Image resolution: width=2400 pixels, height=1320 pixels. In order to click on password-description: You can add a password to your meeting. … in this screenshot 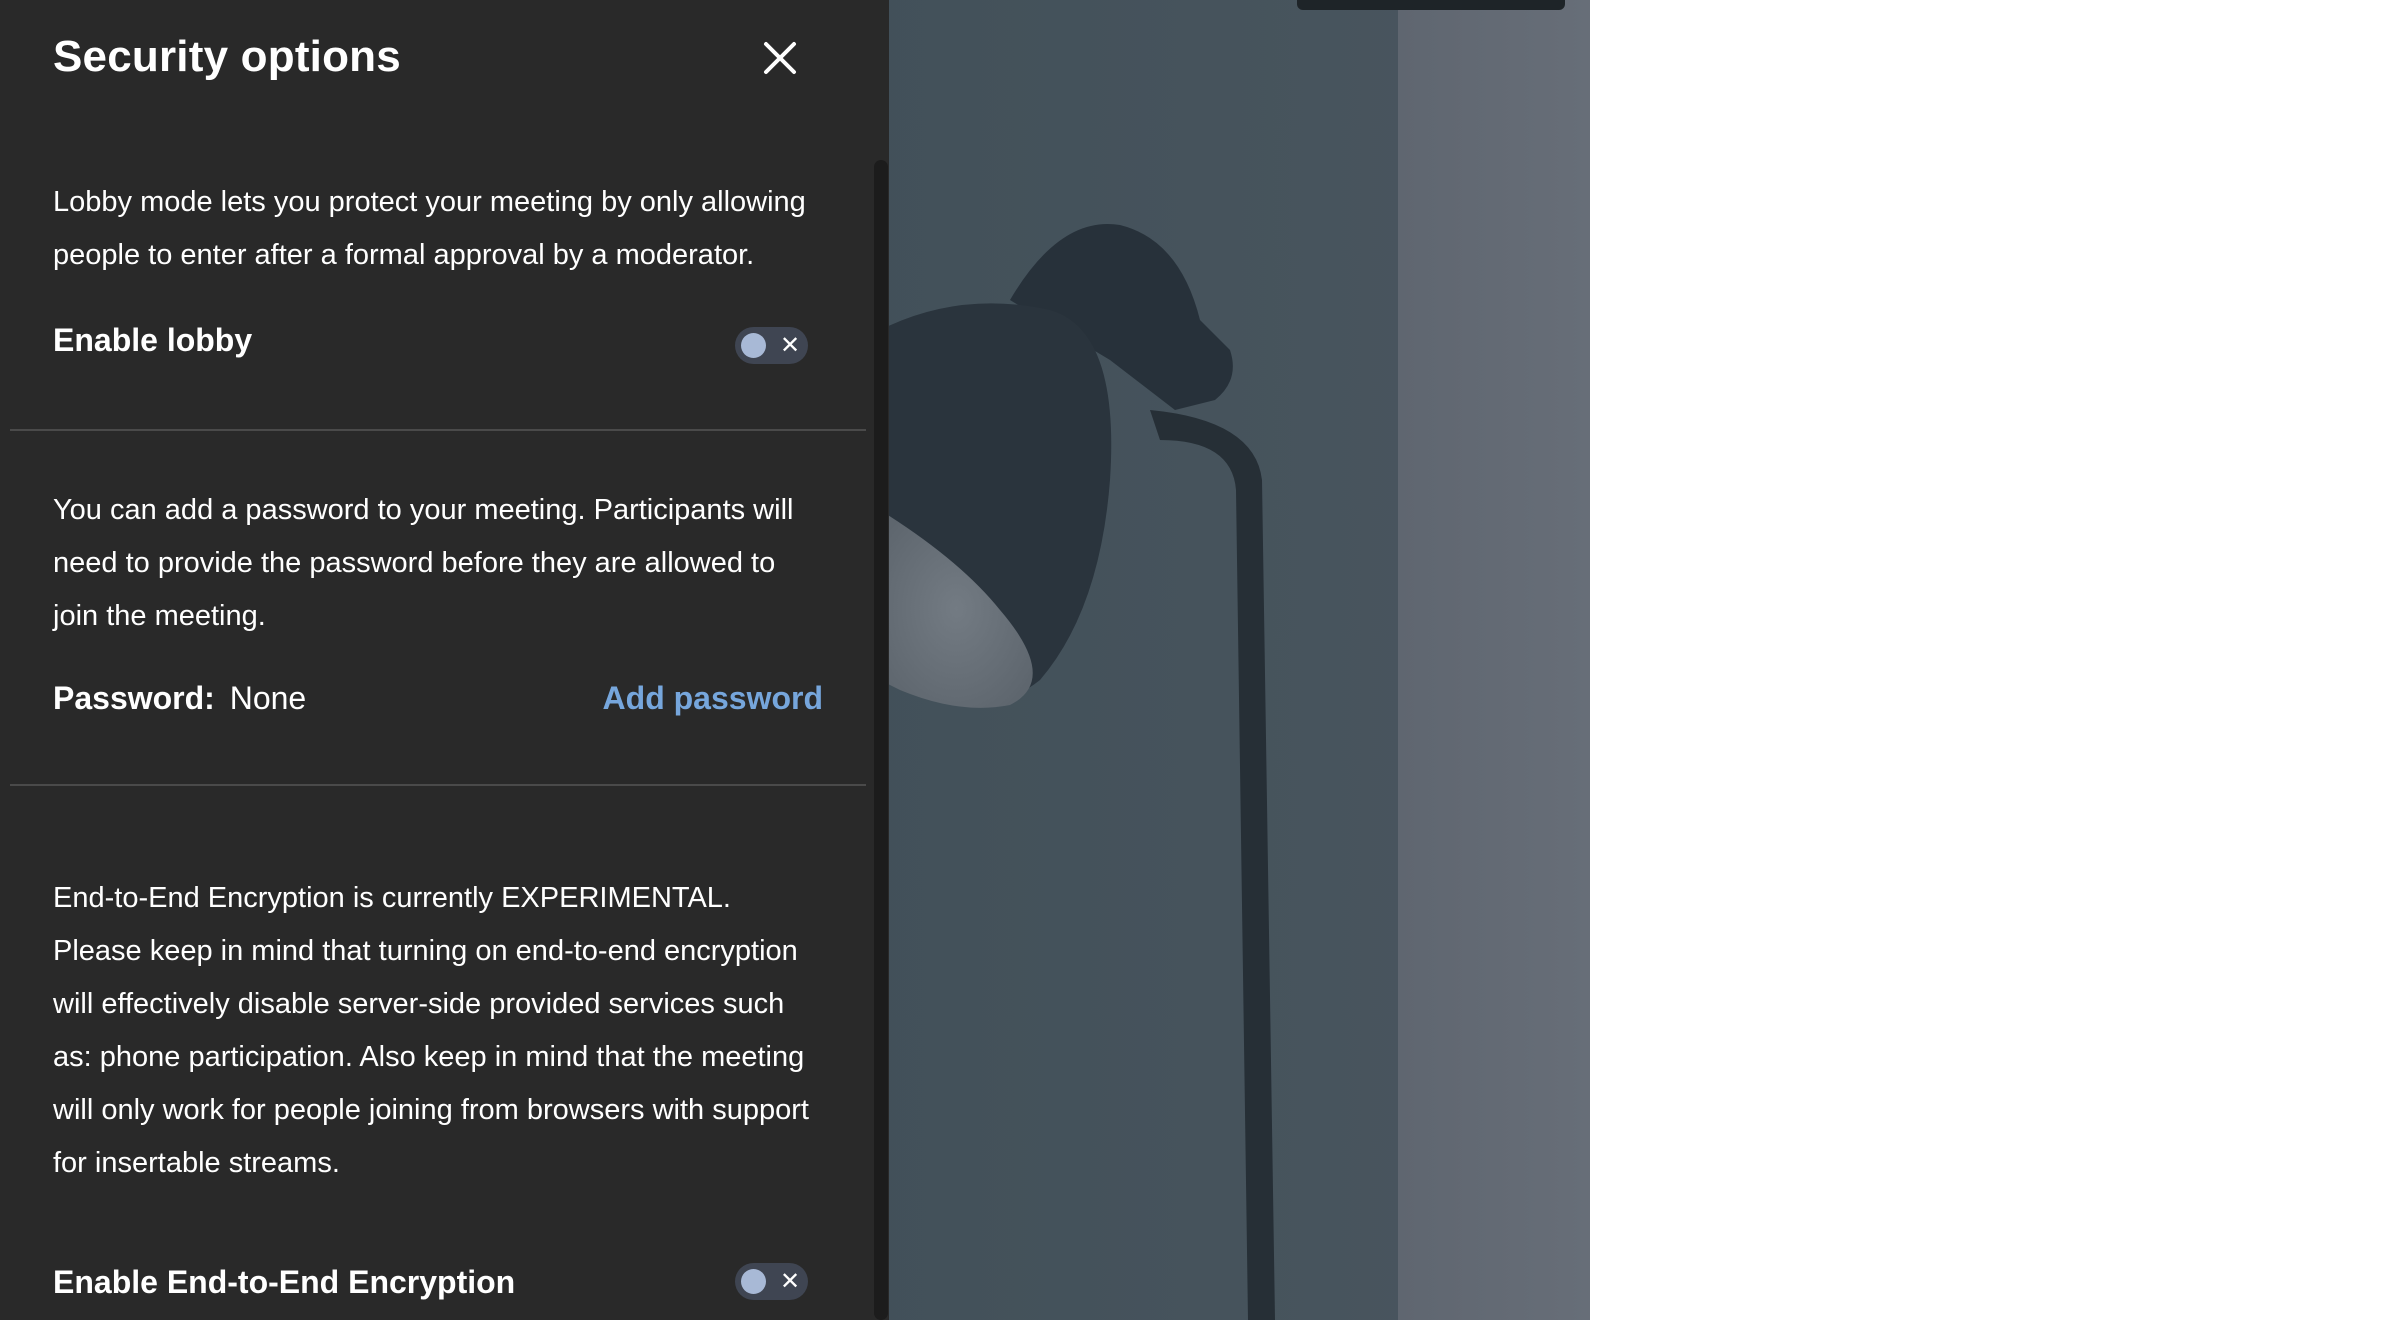, I will do `click(423, 563)`.